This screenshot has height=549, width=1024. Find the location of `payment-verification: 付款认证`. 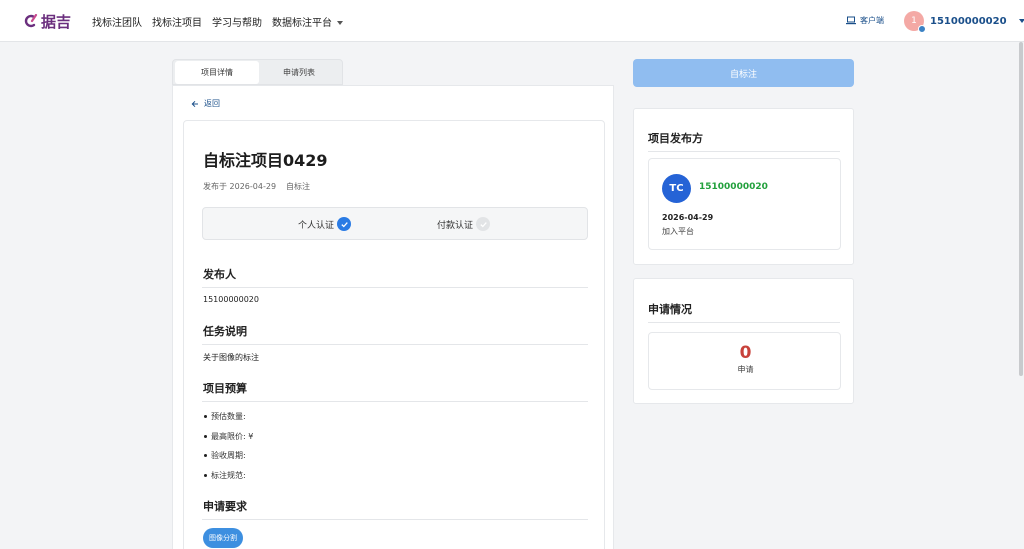

payment-verification: 付款认证 is located at coordinates (464, 224).